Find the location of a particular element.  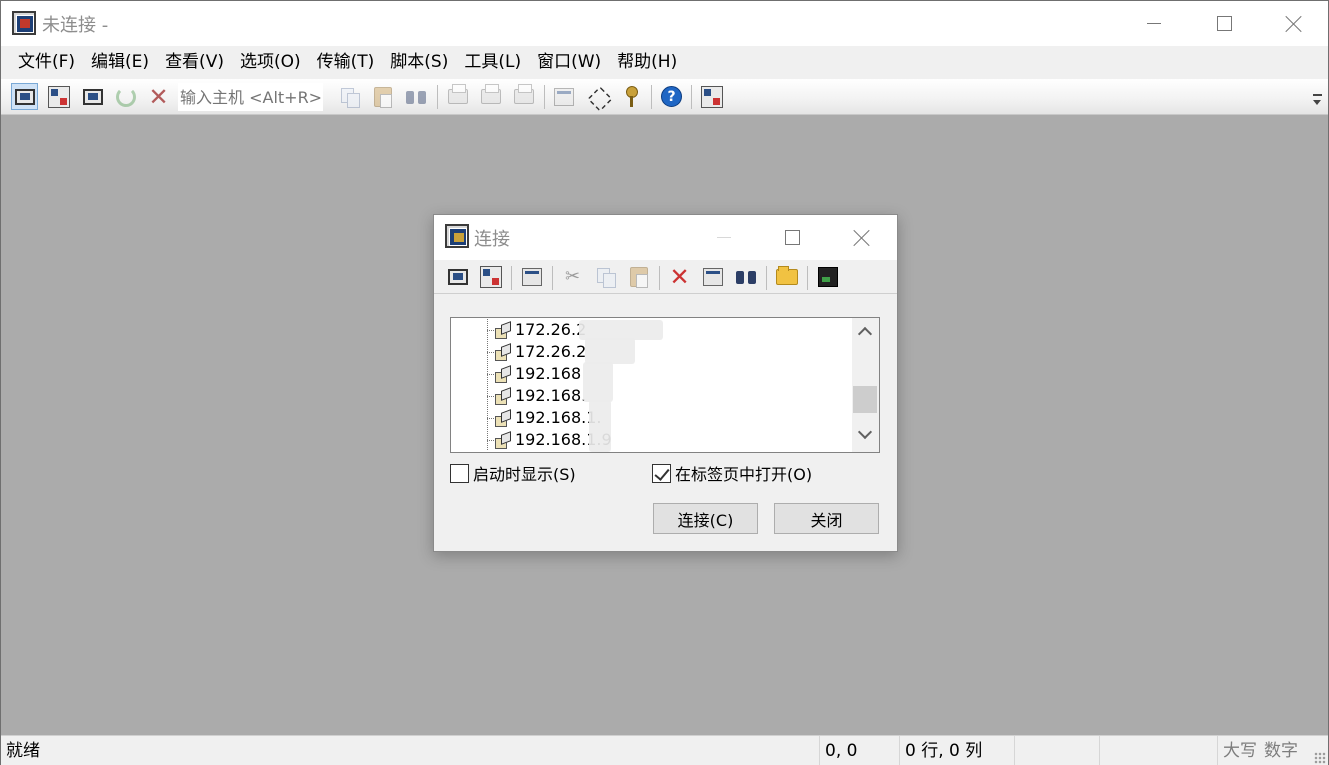

title-bar: 未连接 - is located at coordinates (664, 23).